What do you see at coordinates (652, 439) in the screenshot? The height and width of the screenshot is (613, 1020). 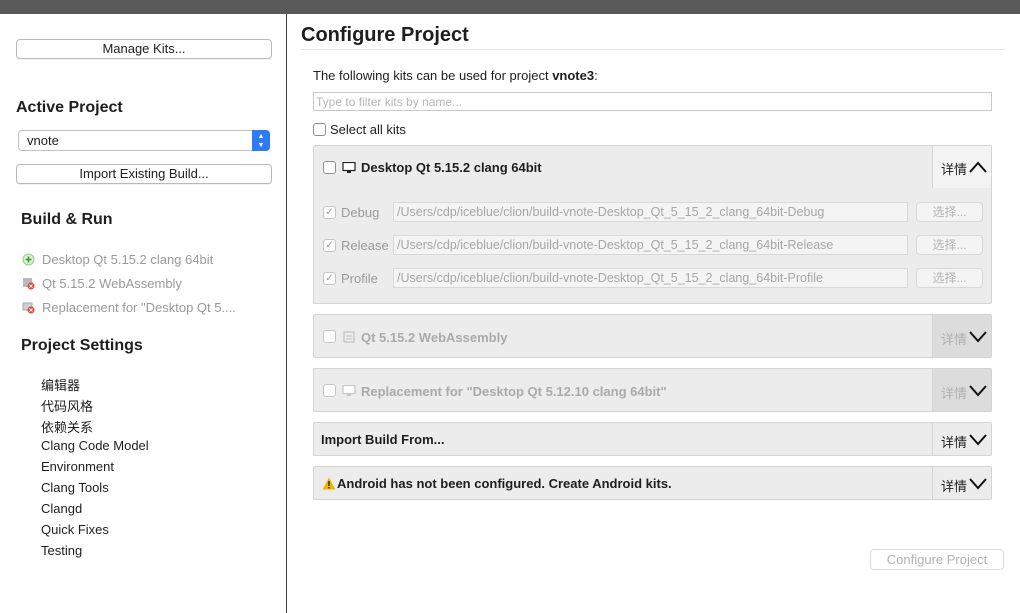 I see `import-build-panel: Import Build From... 详情` at bounding box center [652, 439].